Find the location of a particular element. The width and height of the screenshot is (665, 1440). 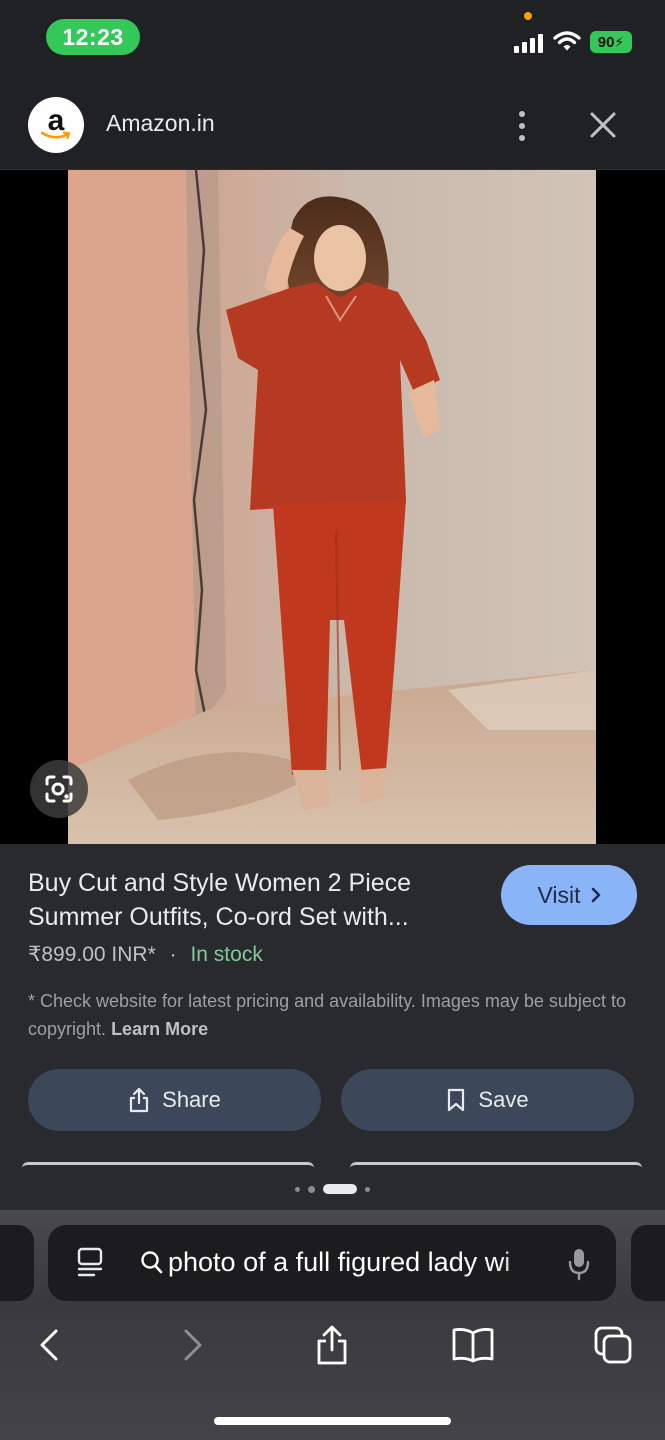

cellular-signal-icon is located at coordinates (529, 43).